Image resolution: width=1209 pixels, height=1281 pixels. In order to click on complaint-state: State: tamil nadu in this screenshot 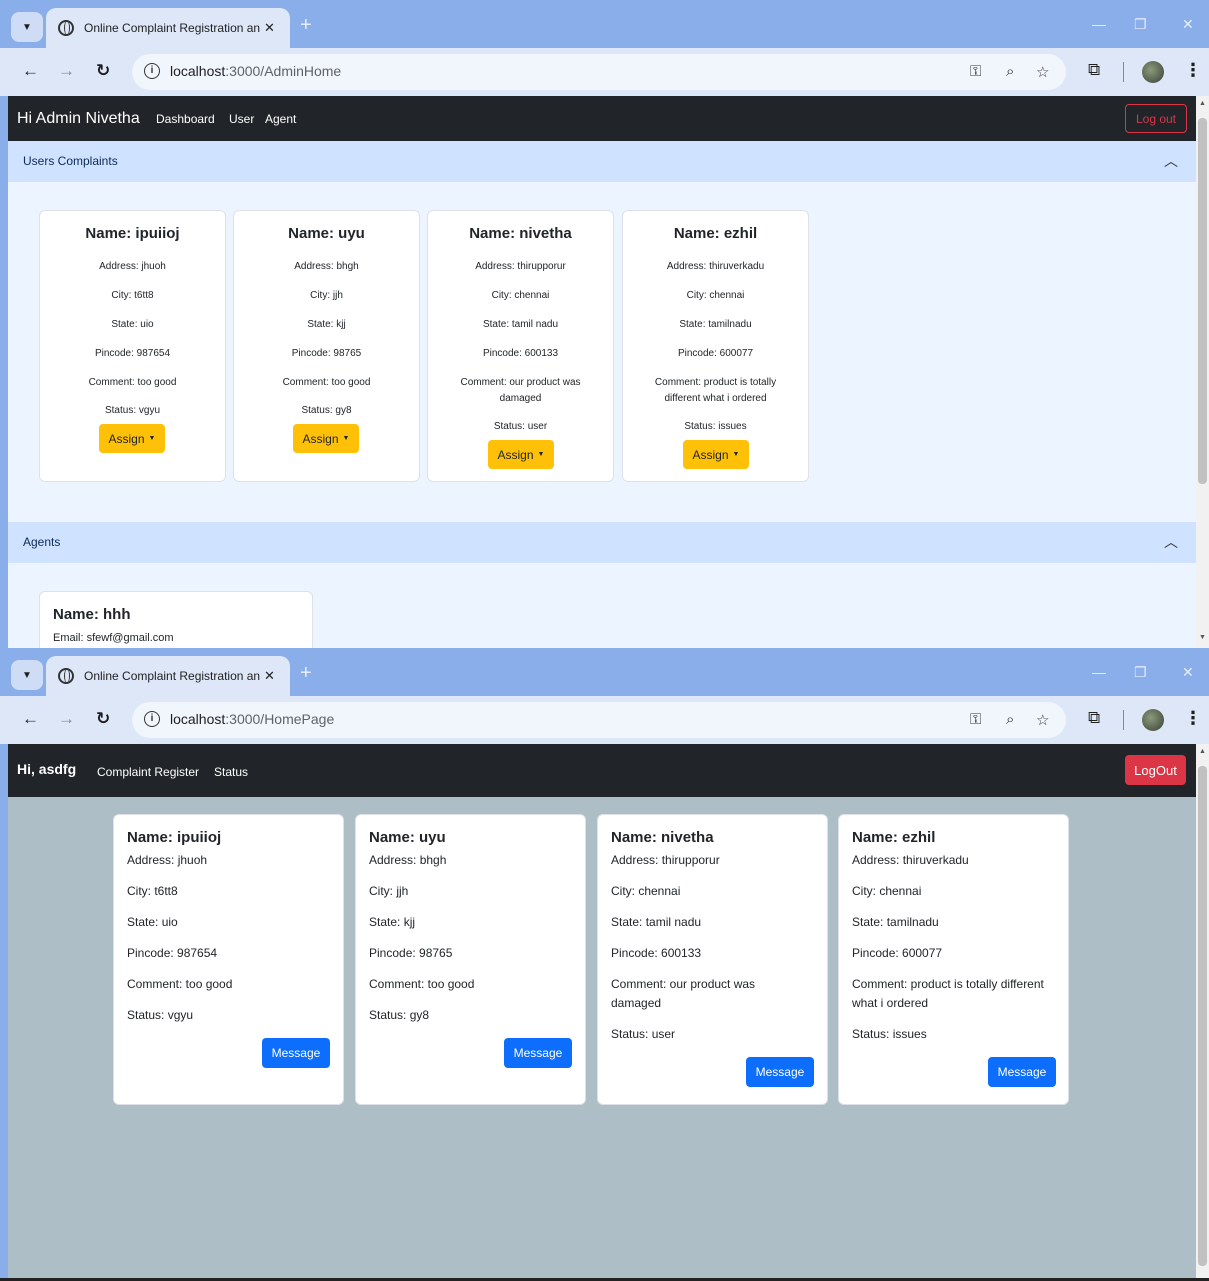, I will do `click(656, 922)`.